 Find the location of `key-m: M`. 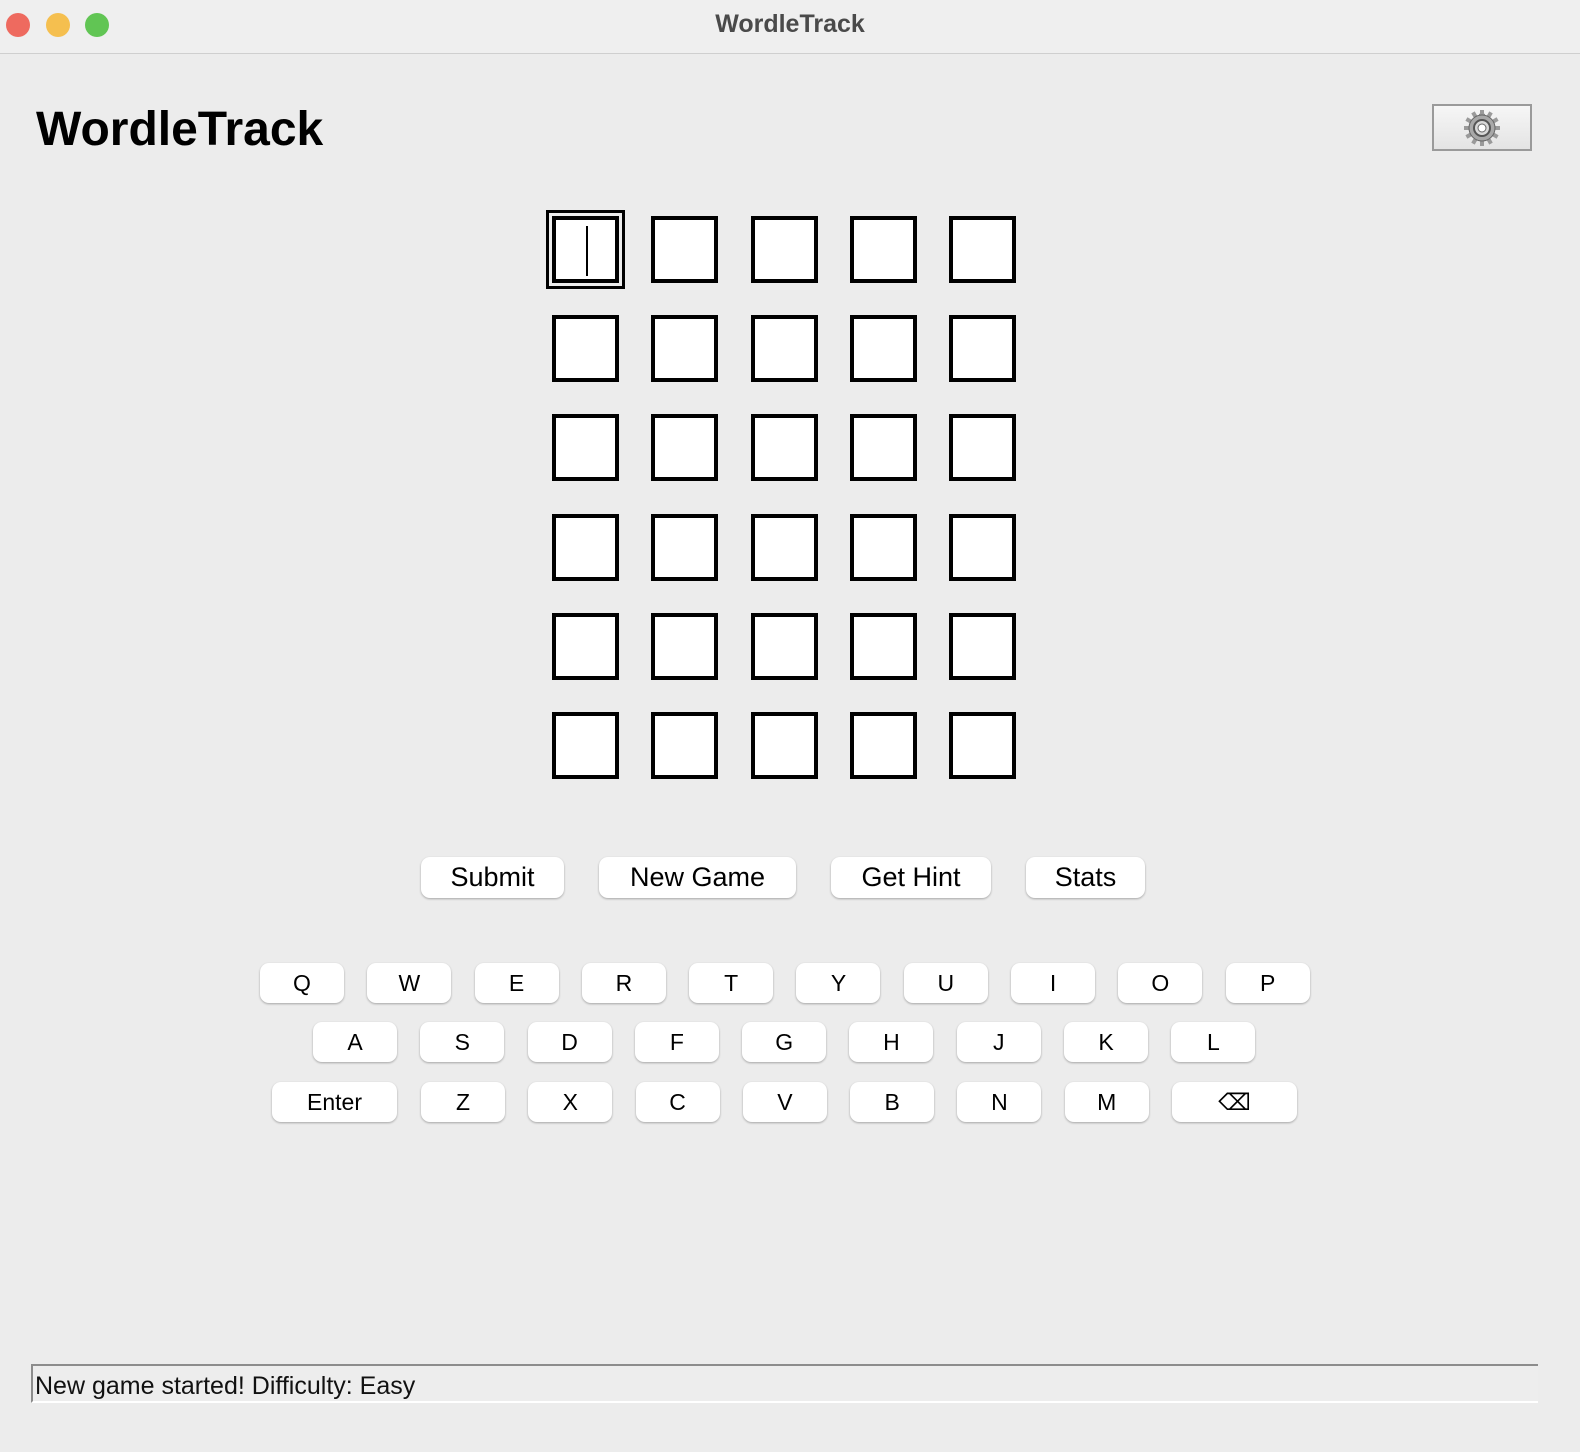

key-m: M is located at coordinates (1106, 1102).